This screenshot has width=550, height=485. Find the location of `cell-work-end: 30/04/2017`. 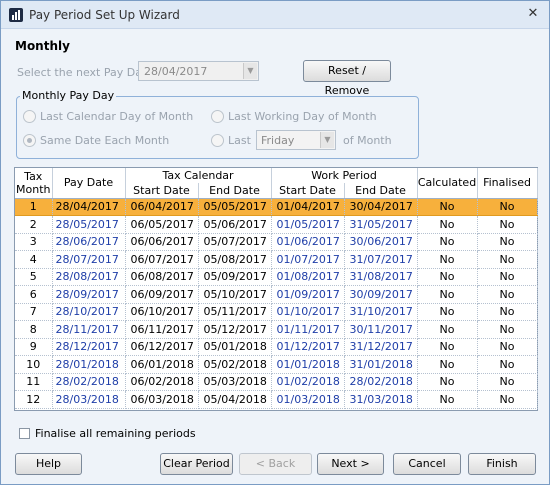

cell-work-end: 30/04/2017 is located at coordinates (381, 207).